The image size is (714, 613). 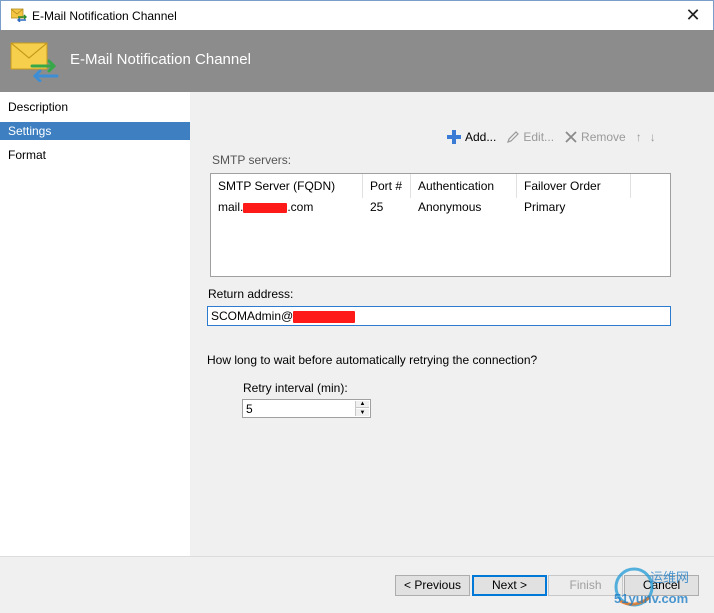 What do you see at coordinates (160, 59) in the screenshot?
I see `banner-heading: E-Mail Notification Channel` at bounding box center [160, 59].